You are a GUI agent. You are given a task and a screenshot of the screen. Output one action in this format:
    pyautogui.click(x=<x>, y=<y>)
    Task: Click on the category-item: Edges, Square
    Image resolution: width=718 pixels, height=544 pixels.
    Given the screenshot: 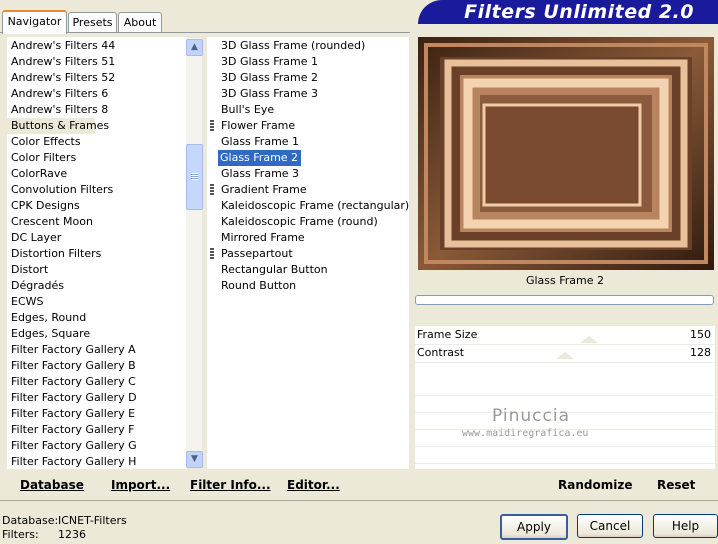 What is the action you would take?
    pyautogui.click(x=97, y=334)
    